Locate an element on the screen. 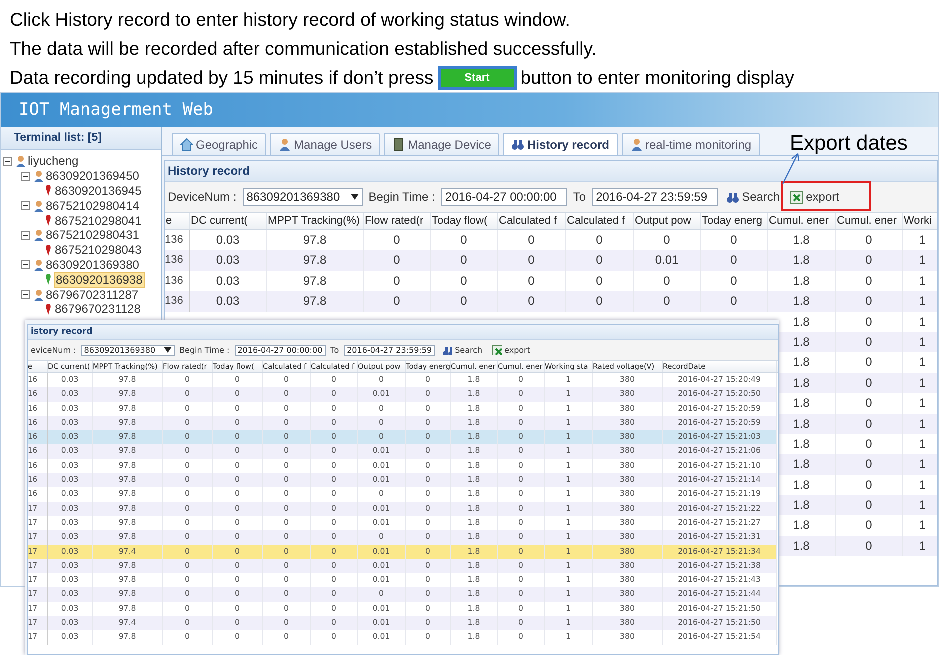  field-label: DeviceNum : is located at coordinates (202, 197).